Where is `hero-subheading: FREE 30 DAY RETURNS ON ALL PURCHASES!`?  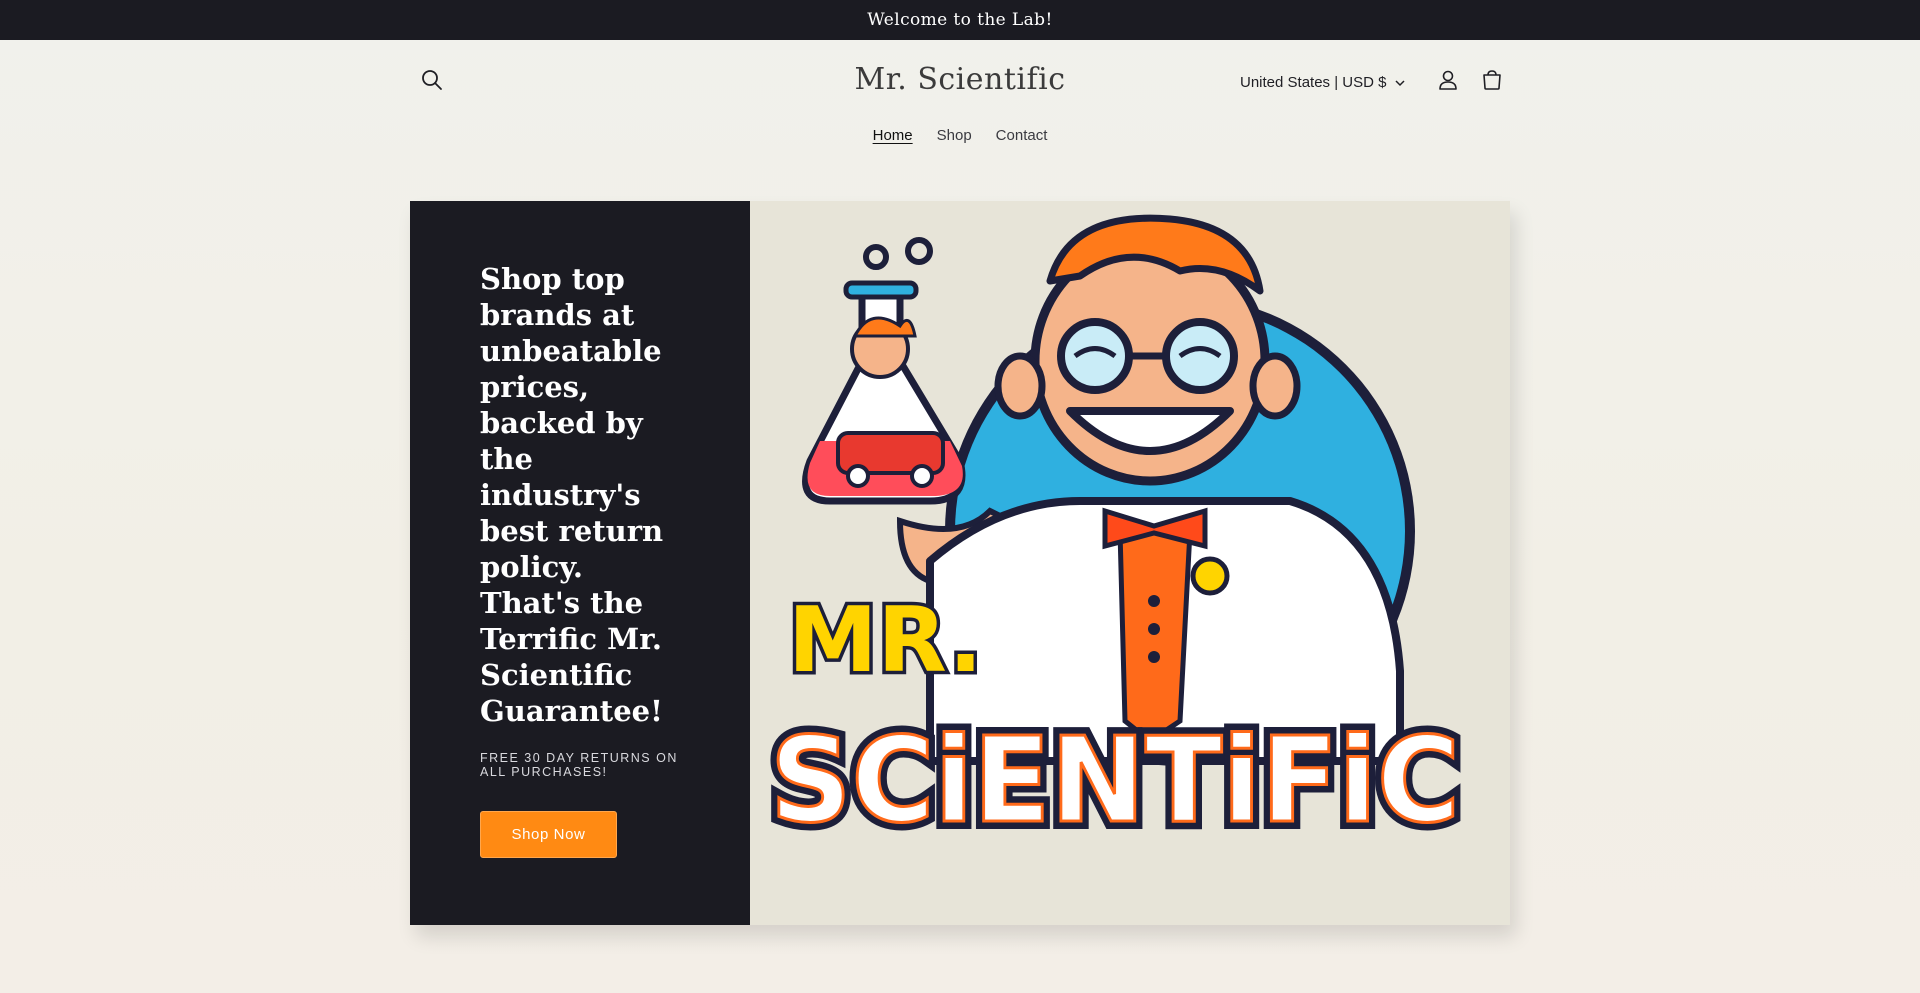
hero-subheading: FREE 30 DAY RETURNS ON ALL PURCHASES! is located at coordinates (579, 765).